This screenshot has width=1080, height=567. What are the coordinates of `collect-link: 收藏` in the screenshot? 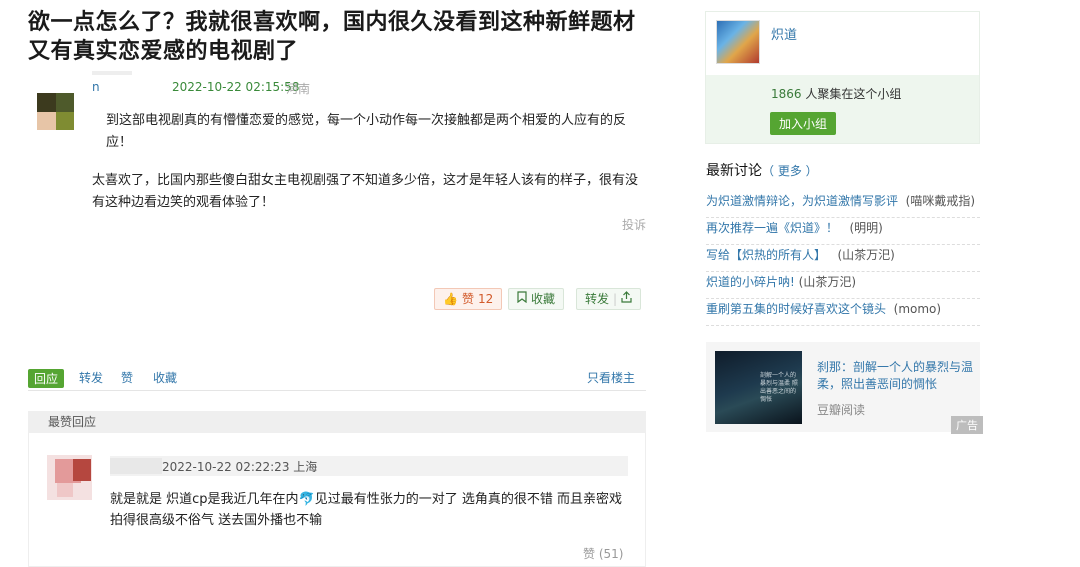 It's located at (165, 377).